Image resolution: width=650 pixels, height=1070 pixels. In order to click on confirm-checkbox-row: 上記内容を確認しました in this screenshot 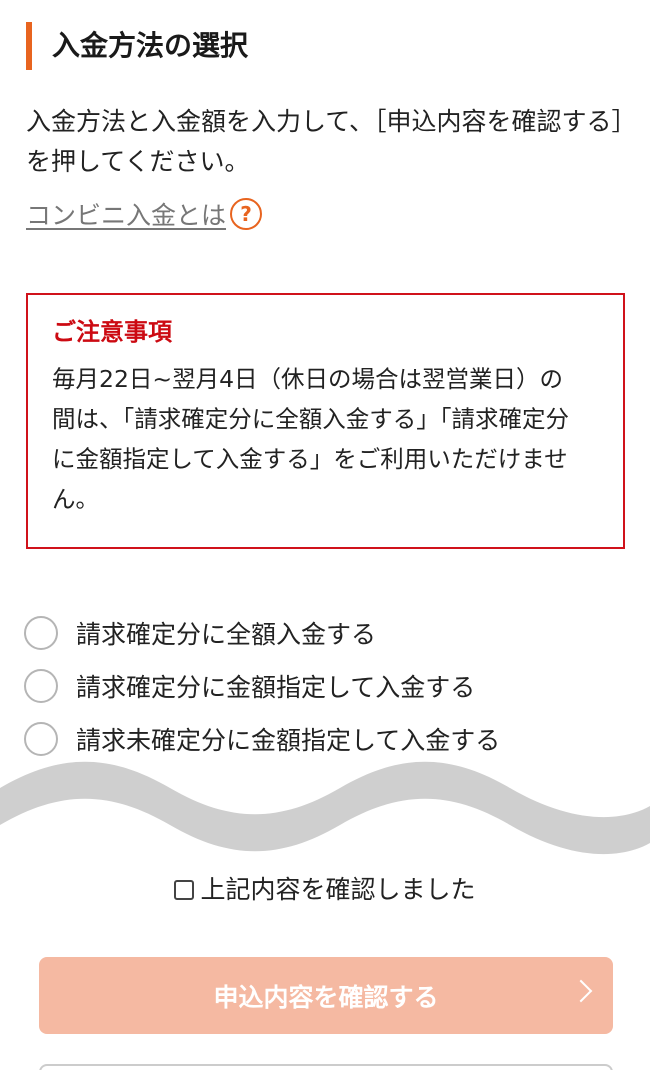, I will do `click(325, 888)`.